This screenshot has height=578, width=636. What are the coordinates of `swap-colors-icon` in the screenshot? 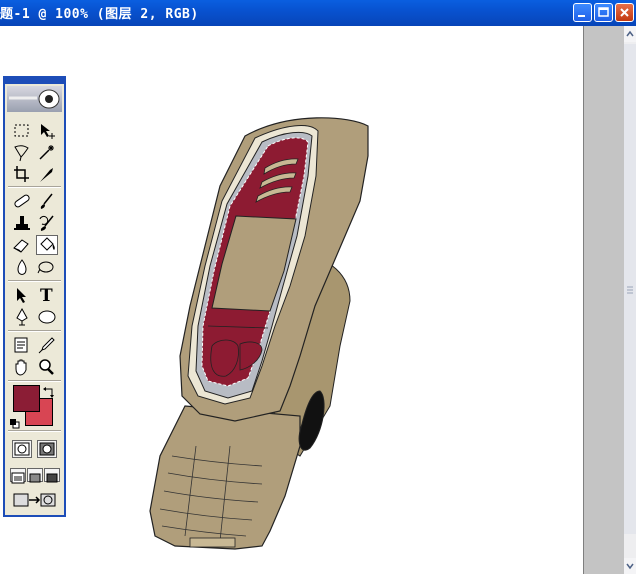 It's located at (49, 390).